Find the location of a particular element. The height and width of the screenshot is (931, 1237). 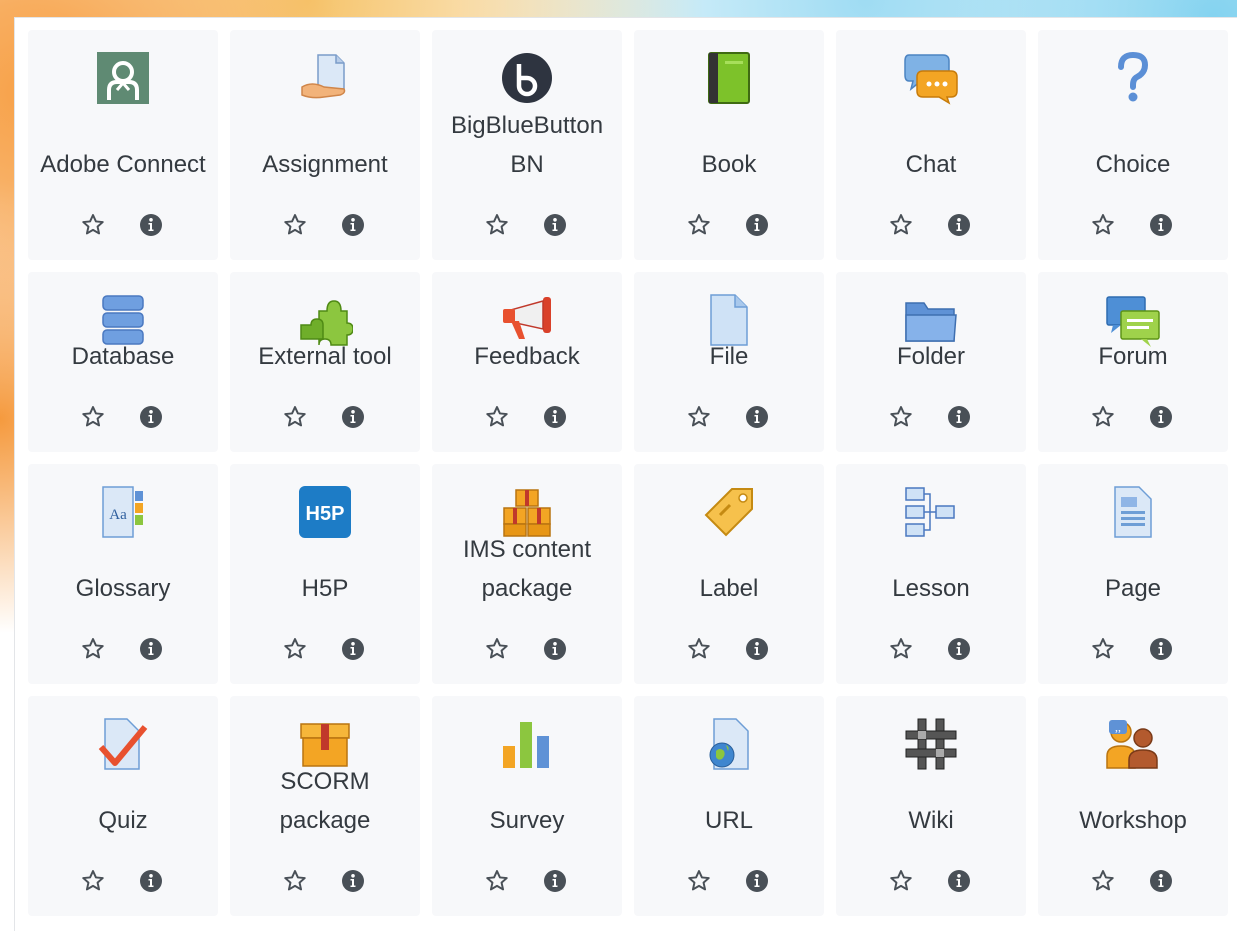

activity-card-lesson: Lesson is located at coordinates (931, 574).